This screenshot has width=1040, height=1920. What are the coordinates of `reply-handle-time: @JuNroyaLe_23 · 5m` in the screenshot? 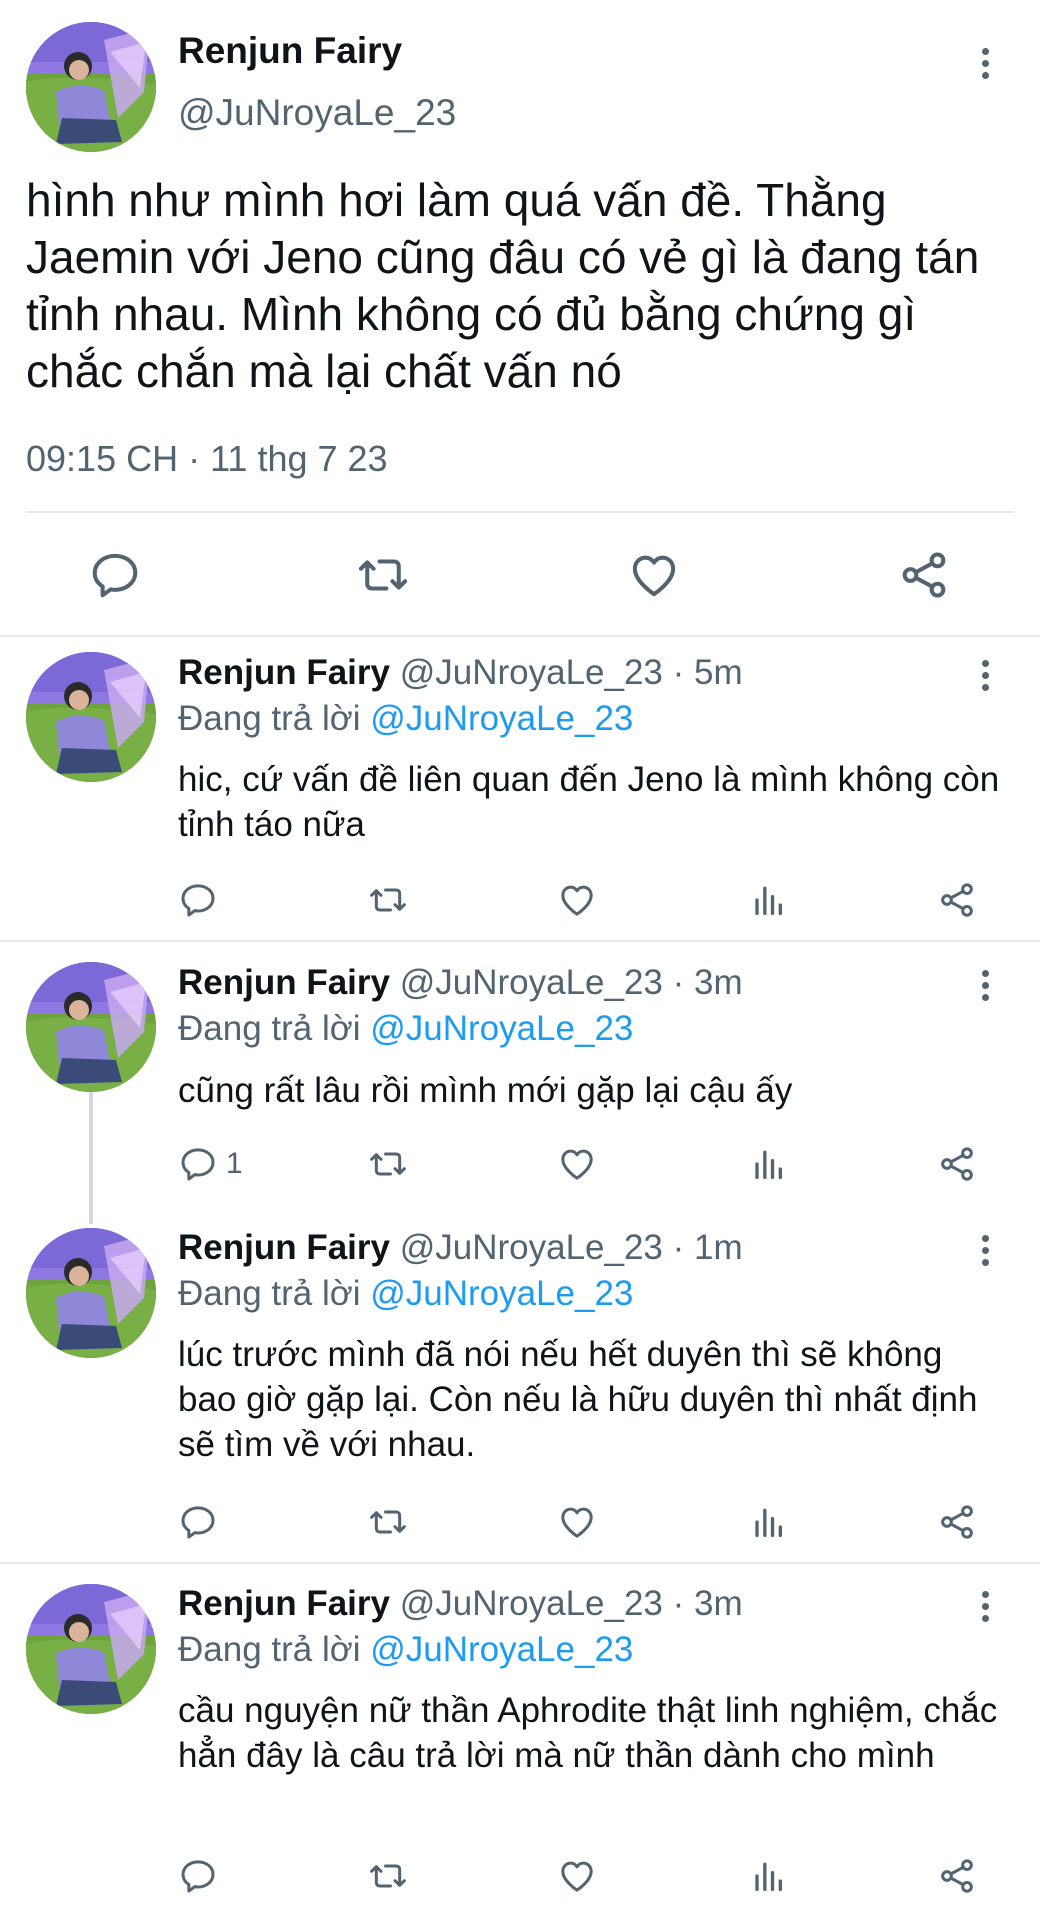 It's located at (571, 672).